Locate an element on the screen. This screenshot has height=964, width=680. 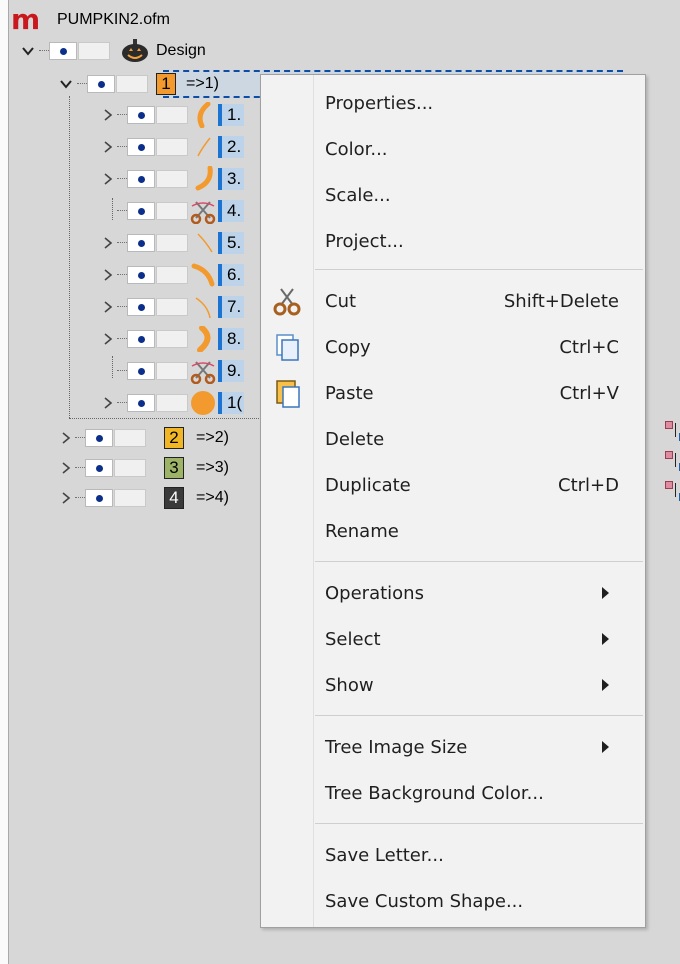
tree-row-child: 6. is located at coordinates (172, 275).